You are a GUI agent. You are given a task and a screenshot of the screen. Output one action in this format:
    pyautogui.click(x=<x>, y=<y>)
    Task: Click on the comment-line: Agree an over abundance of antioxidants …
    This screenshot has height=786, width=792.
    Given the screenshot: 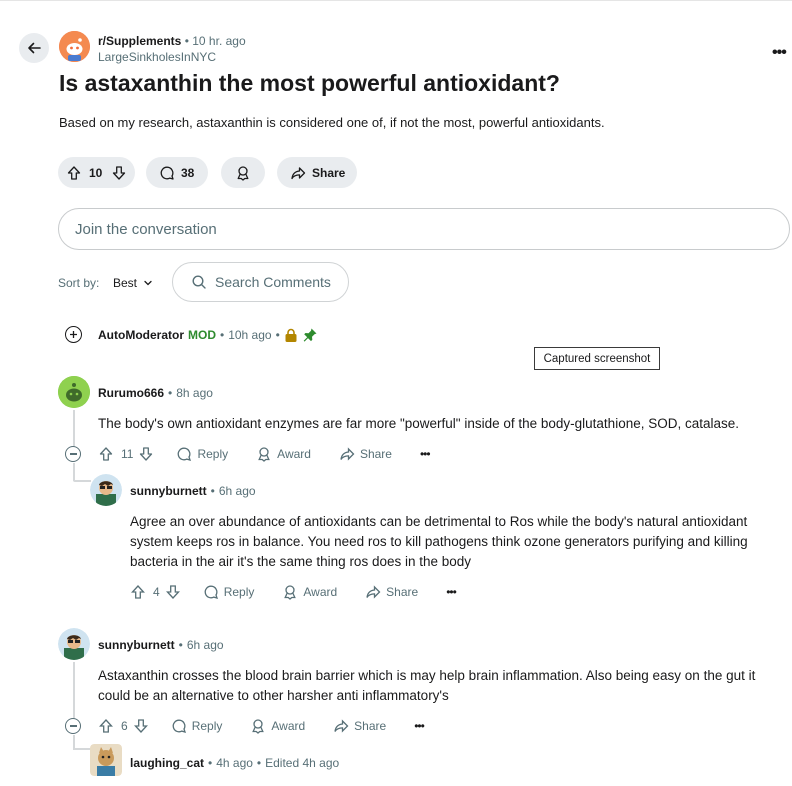 What is the action you would take?
    pyautogui.click(x=439, y=521)
    